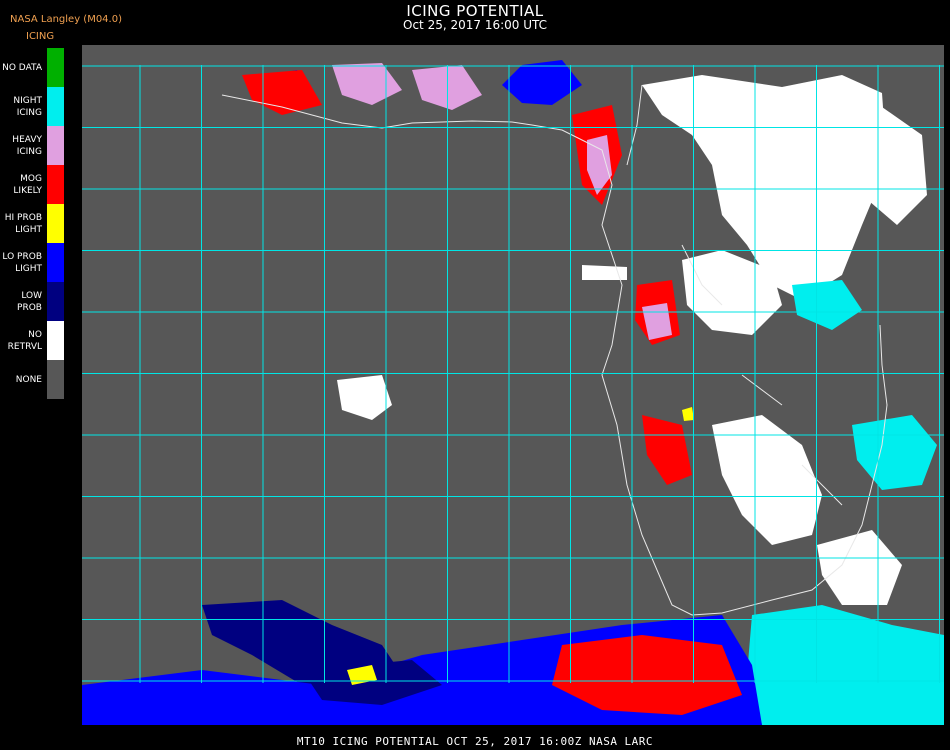 This screenshot has height=750, width=950. What do you see at coordinates (23, 223) in the screenshot?
I see `legend-label: HI PROB LIGHT` at bounding box center [23, 223].